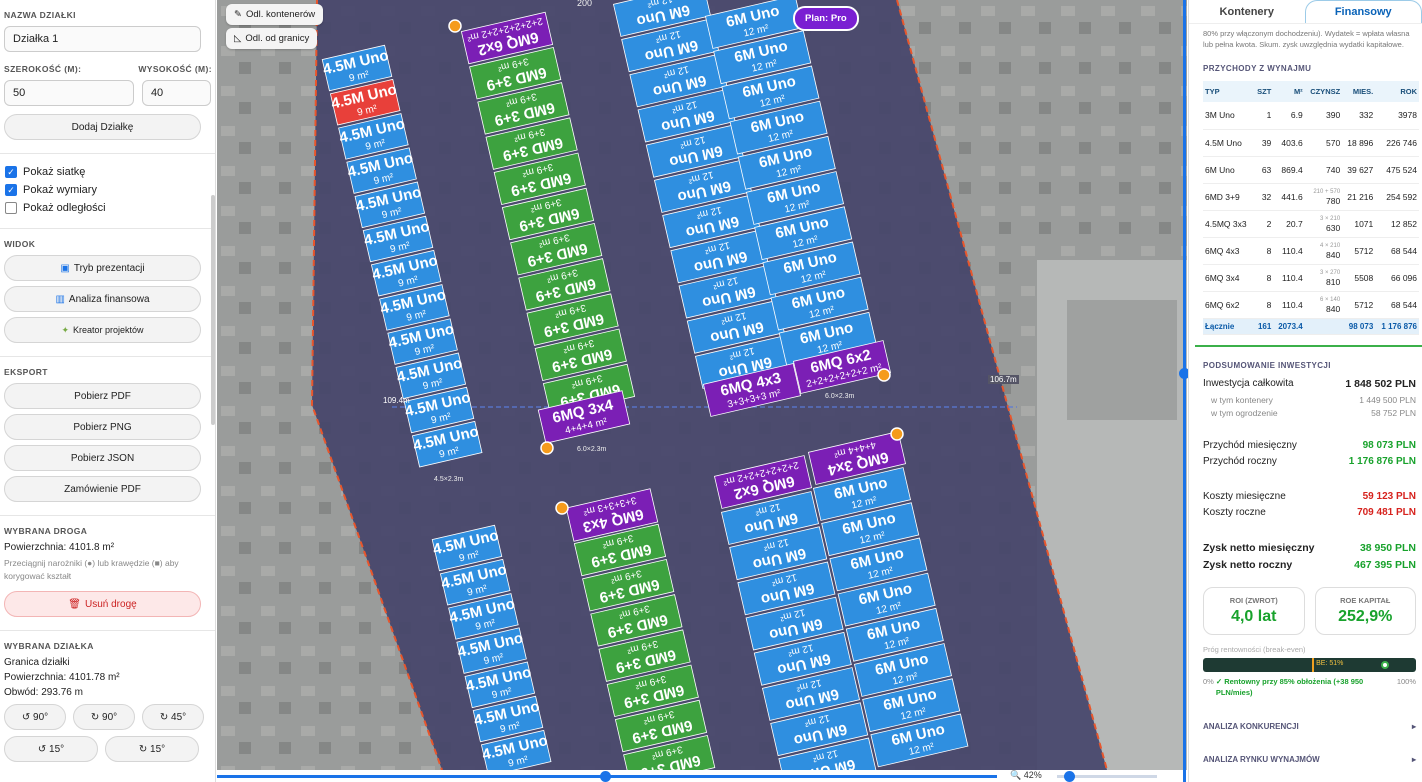  Describe the element at coordinates (272, 38) in the screenshot. I see `distance-border-button: ◺ Odl. od granicy` at that location.